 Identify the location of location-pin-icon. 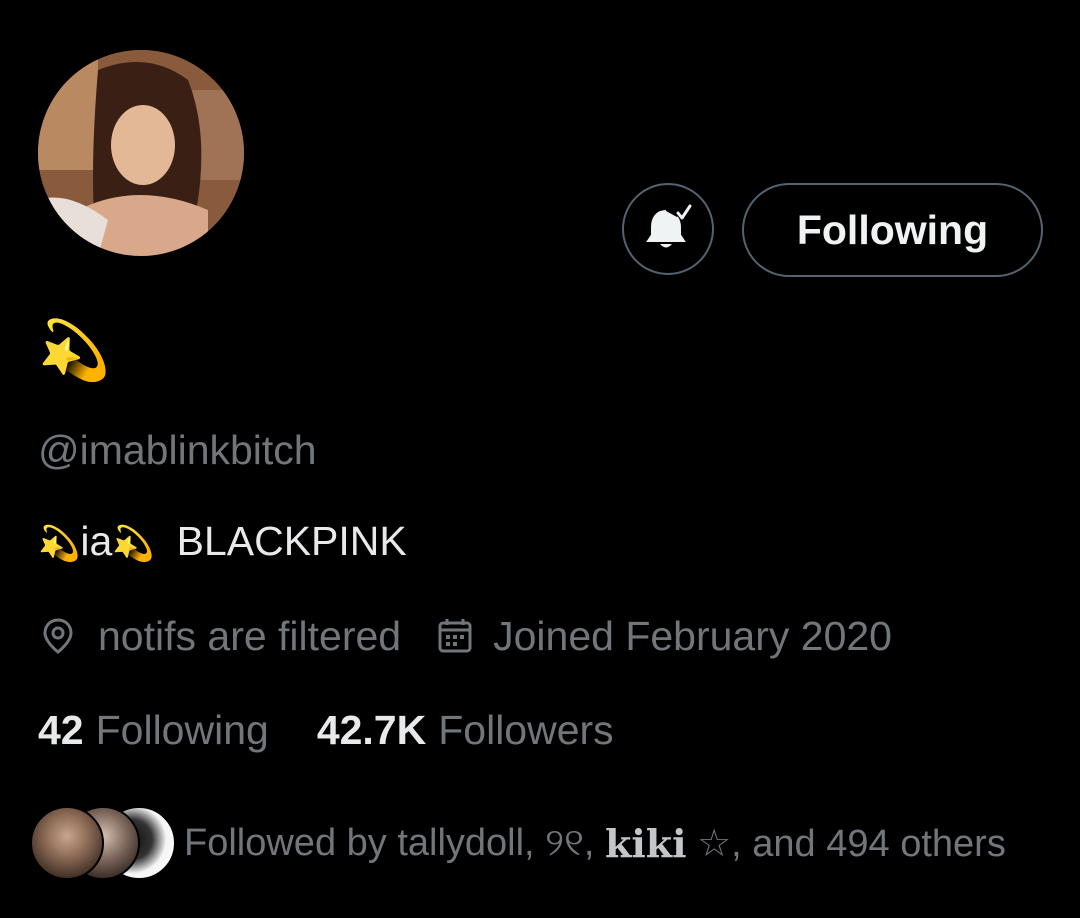
(58, 636).